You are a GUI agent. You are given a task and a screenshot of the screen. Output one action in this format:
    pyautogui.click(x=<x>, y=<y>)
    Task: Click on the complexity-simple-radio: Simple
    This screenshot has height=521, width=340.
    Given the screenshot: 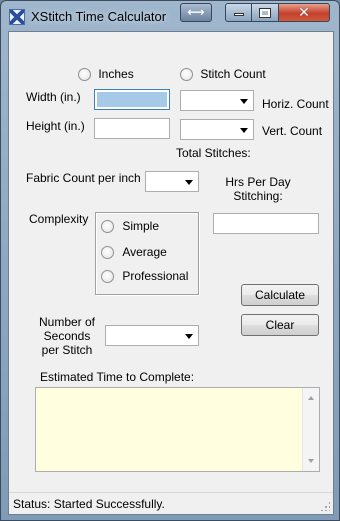 What is the action you would take?
    pyautogui.click(x=130, y=226)
    